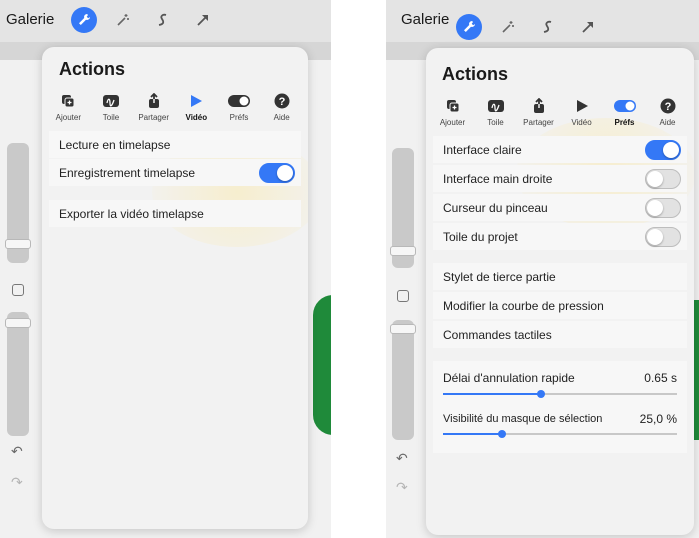  Describe the element at coordinates (277, 172) in the screenshot. I see `enregistrement-timelapse-toggle` at that location.